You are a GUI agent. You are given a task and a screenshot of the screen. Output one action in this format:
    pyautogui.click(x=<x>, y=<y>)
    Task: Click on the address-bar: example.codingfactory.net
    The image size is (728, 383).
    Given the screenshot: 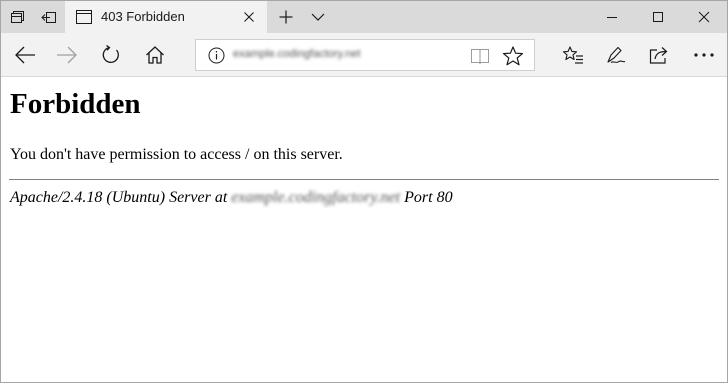 What is the action you would take?
    pyautogui.click(x=365, y=55)
    